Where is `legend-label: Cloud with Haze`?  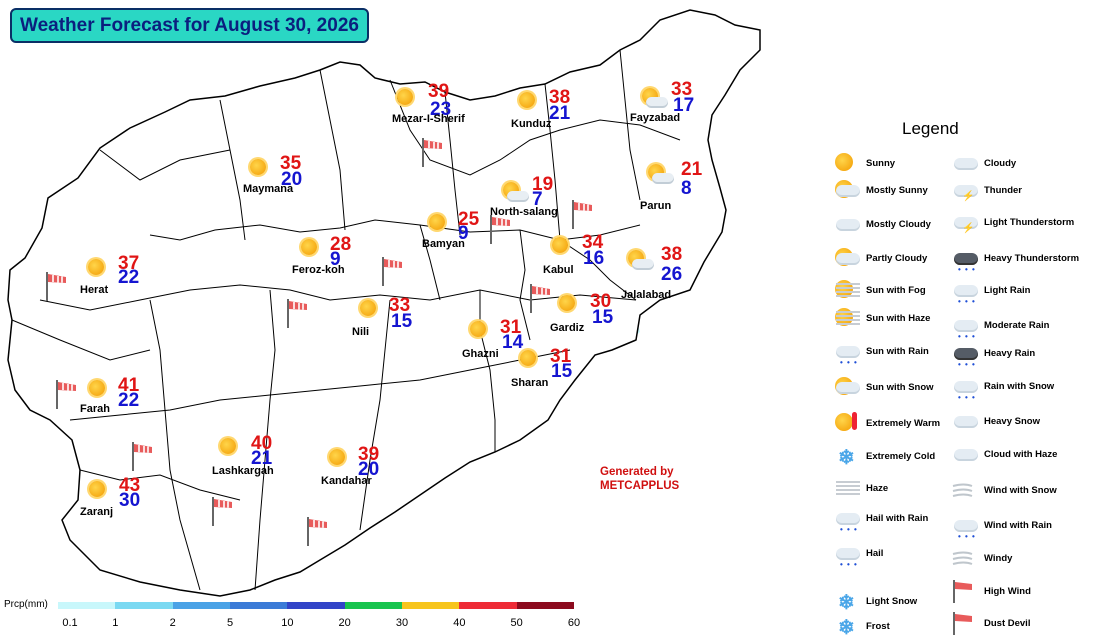 legend-label: Cloud with Haze is located at coordinates (1021, 454).